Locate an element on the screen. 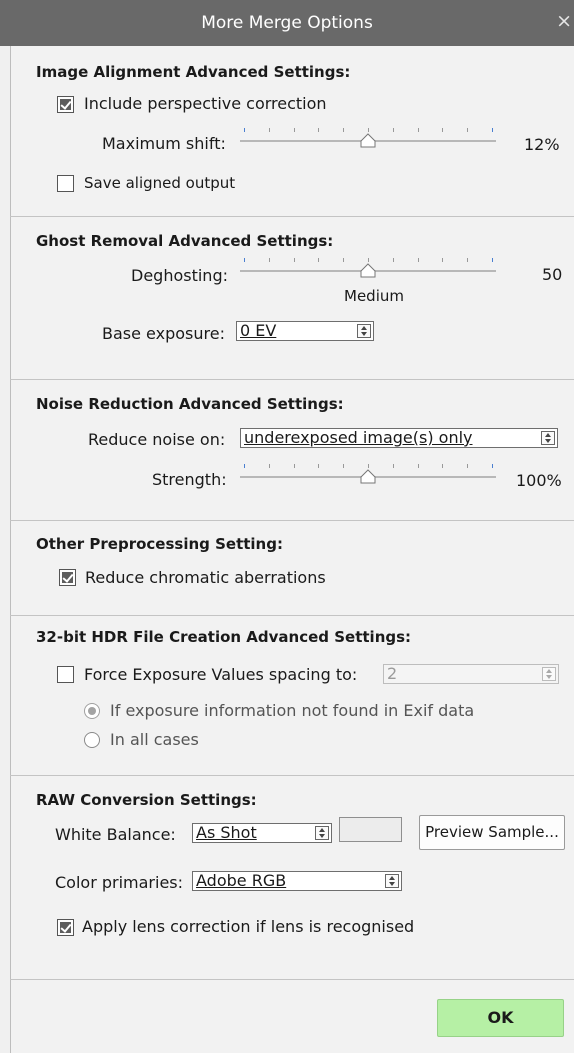 Image resolution: width=574 pixels, height=1053 pixels. radio-all-cases is located at coordinates (92, 740).